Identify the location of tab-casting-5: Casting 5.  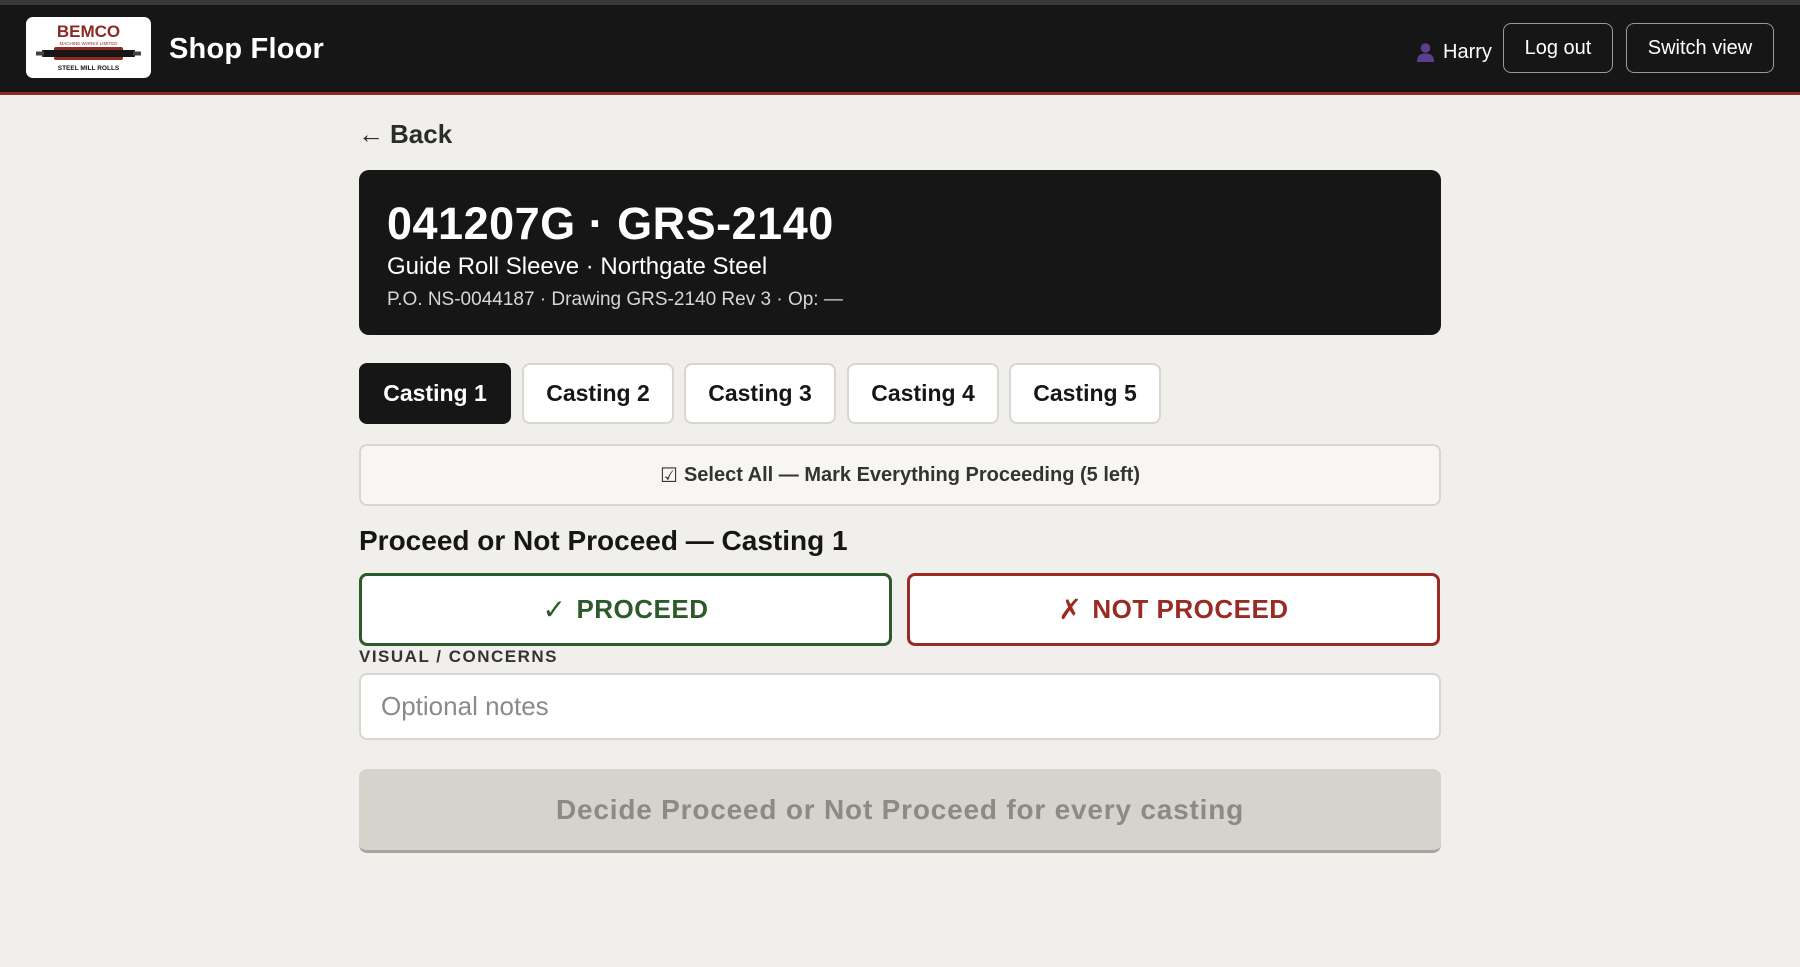
(1085, 393).